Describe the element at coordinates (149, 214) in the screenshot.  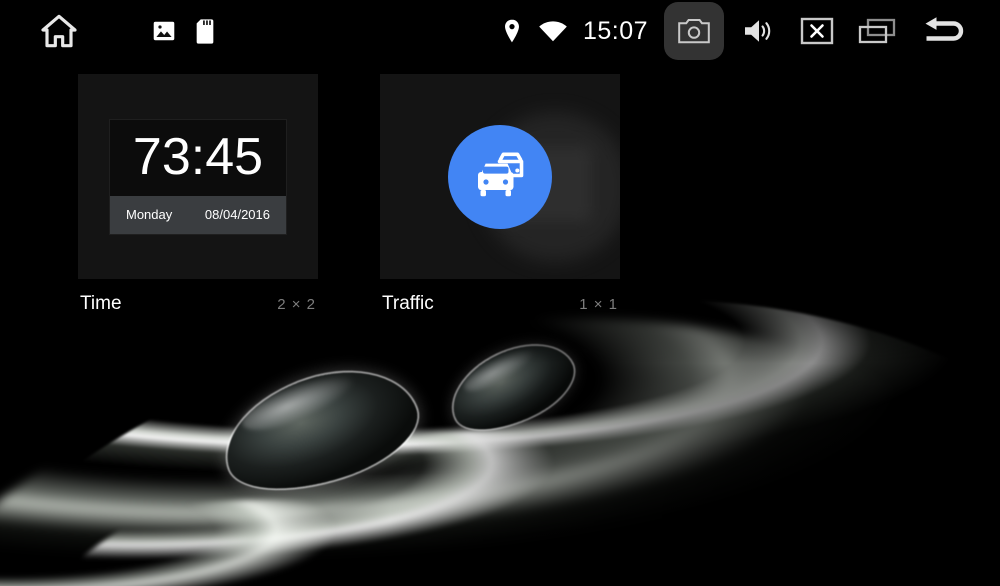
I see `clock-widget-weekday: Monday` at that location.